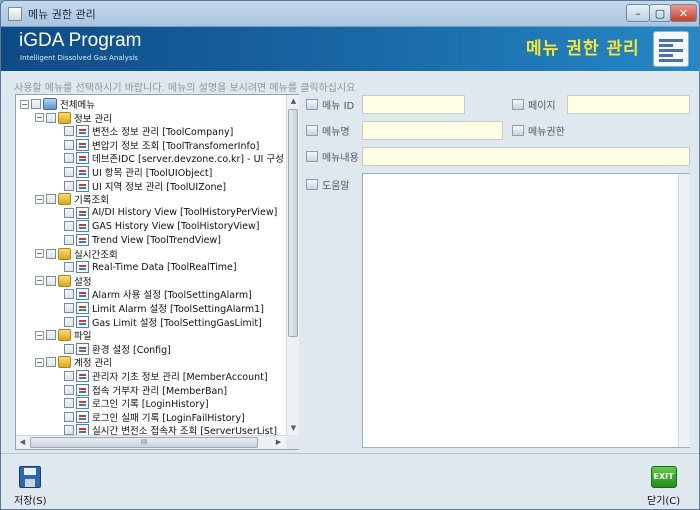 This screenshot has height=510, width=700. I want to click on scroll-up-arrow: ▲, so click(293, 101).